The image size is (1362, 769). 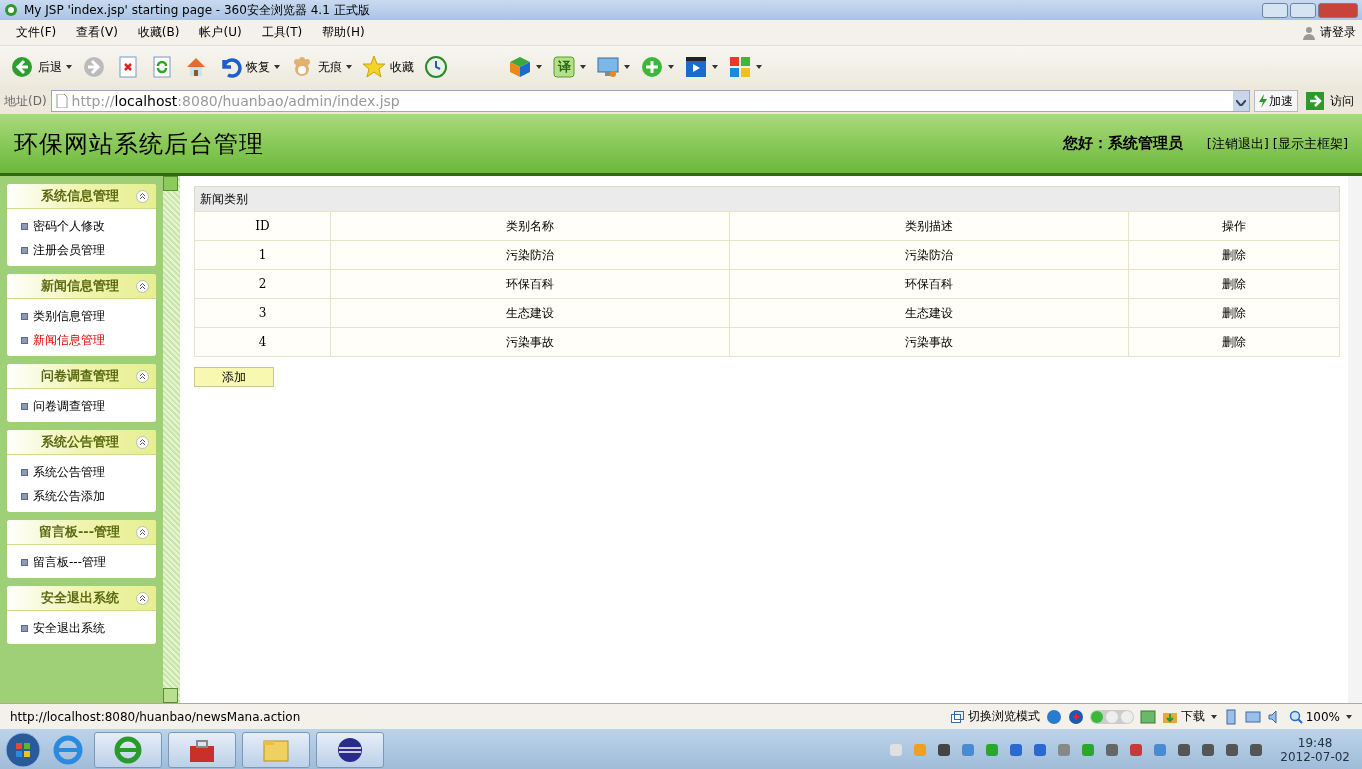 I want to click on refresh-icon, so click(x=162, y=67).